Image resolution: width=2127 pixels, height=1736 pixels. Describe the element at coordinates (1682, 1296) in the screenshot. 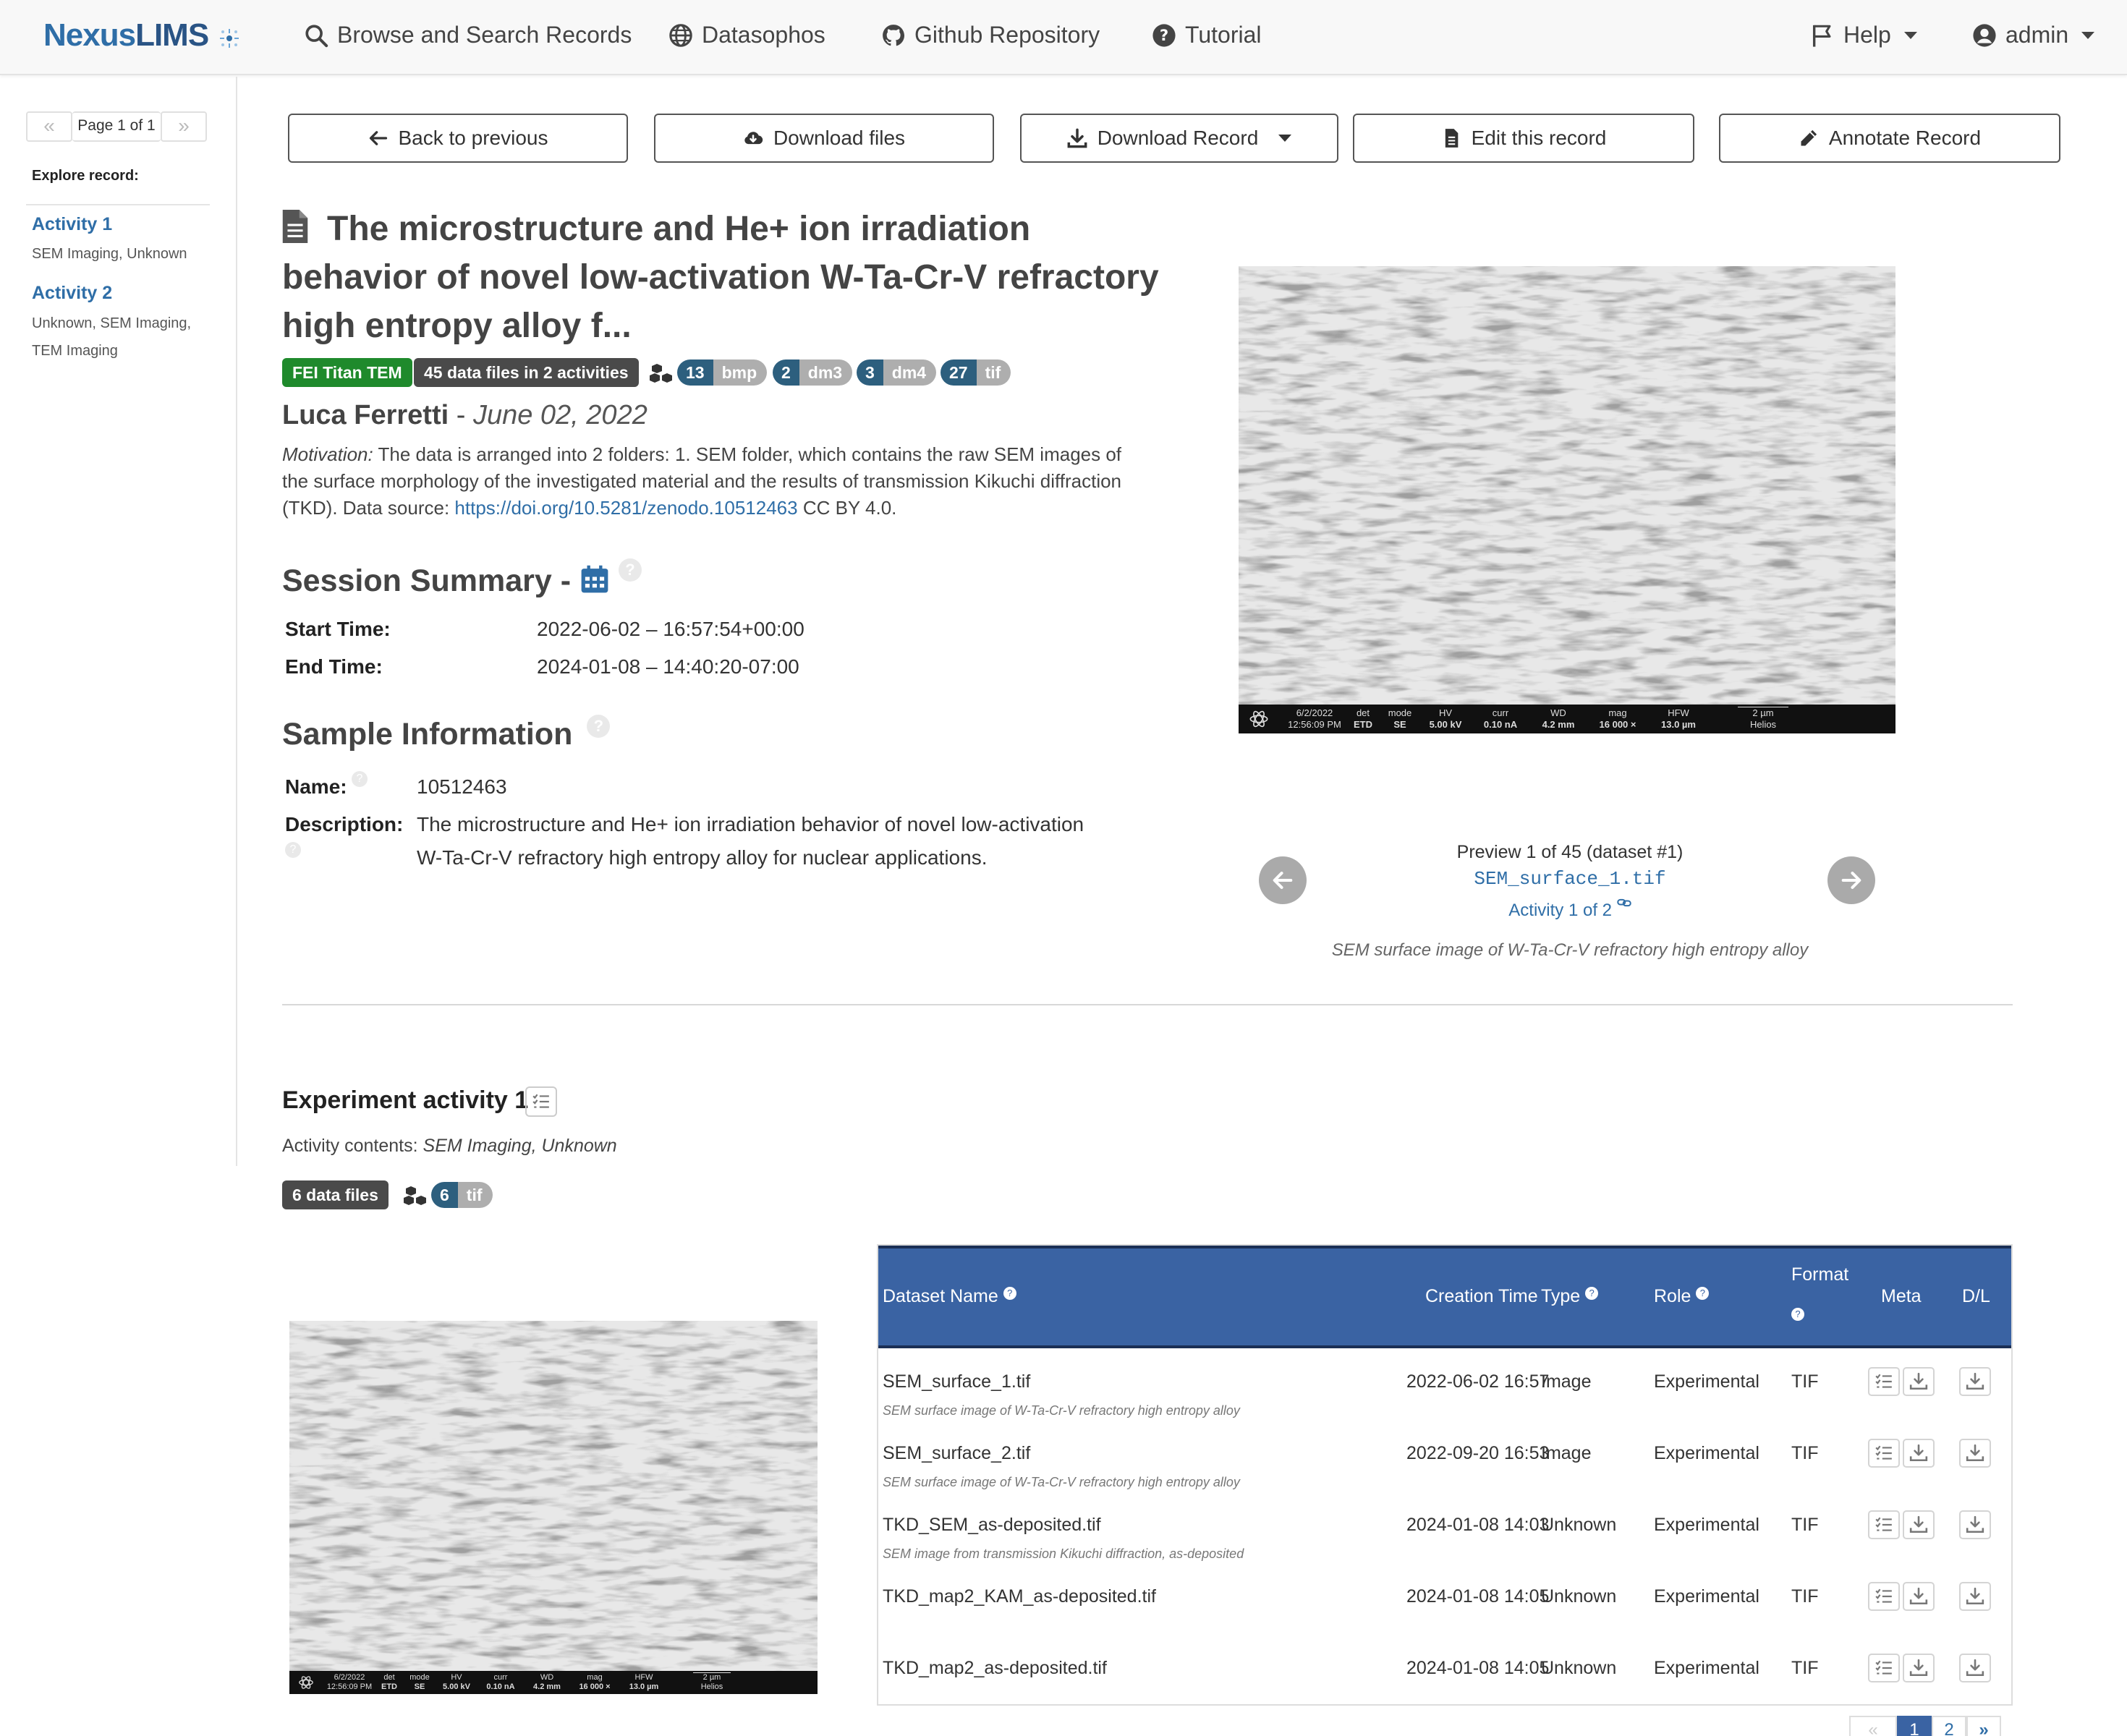

I see `col-role: Role ?` at that location.